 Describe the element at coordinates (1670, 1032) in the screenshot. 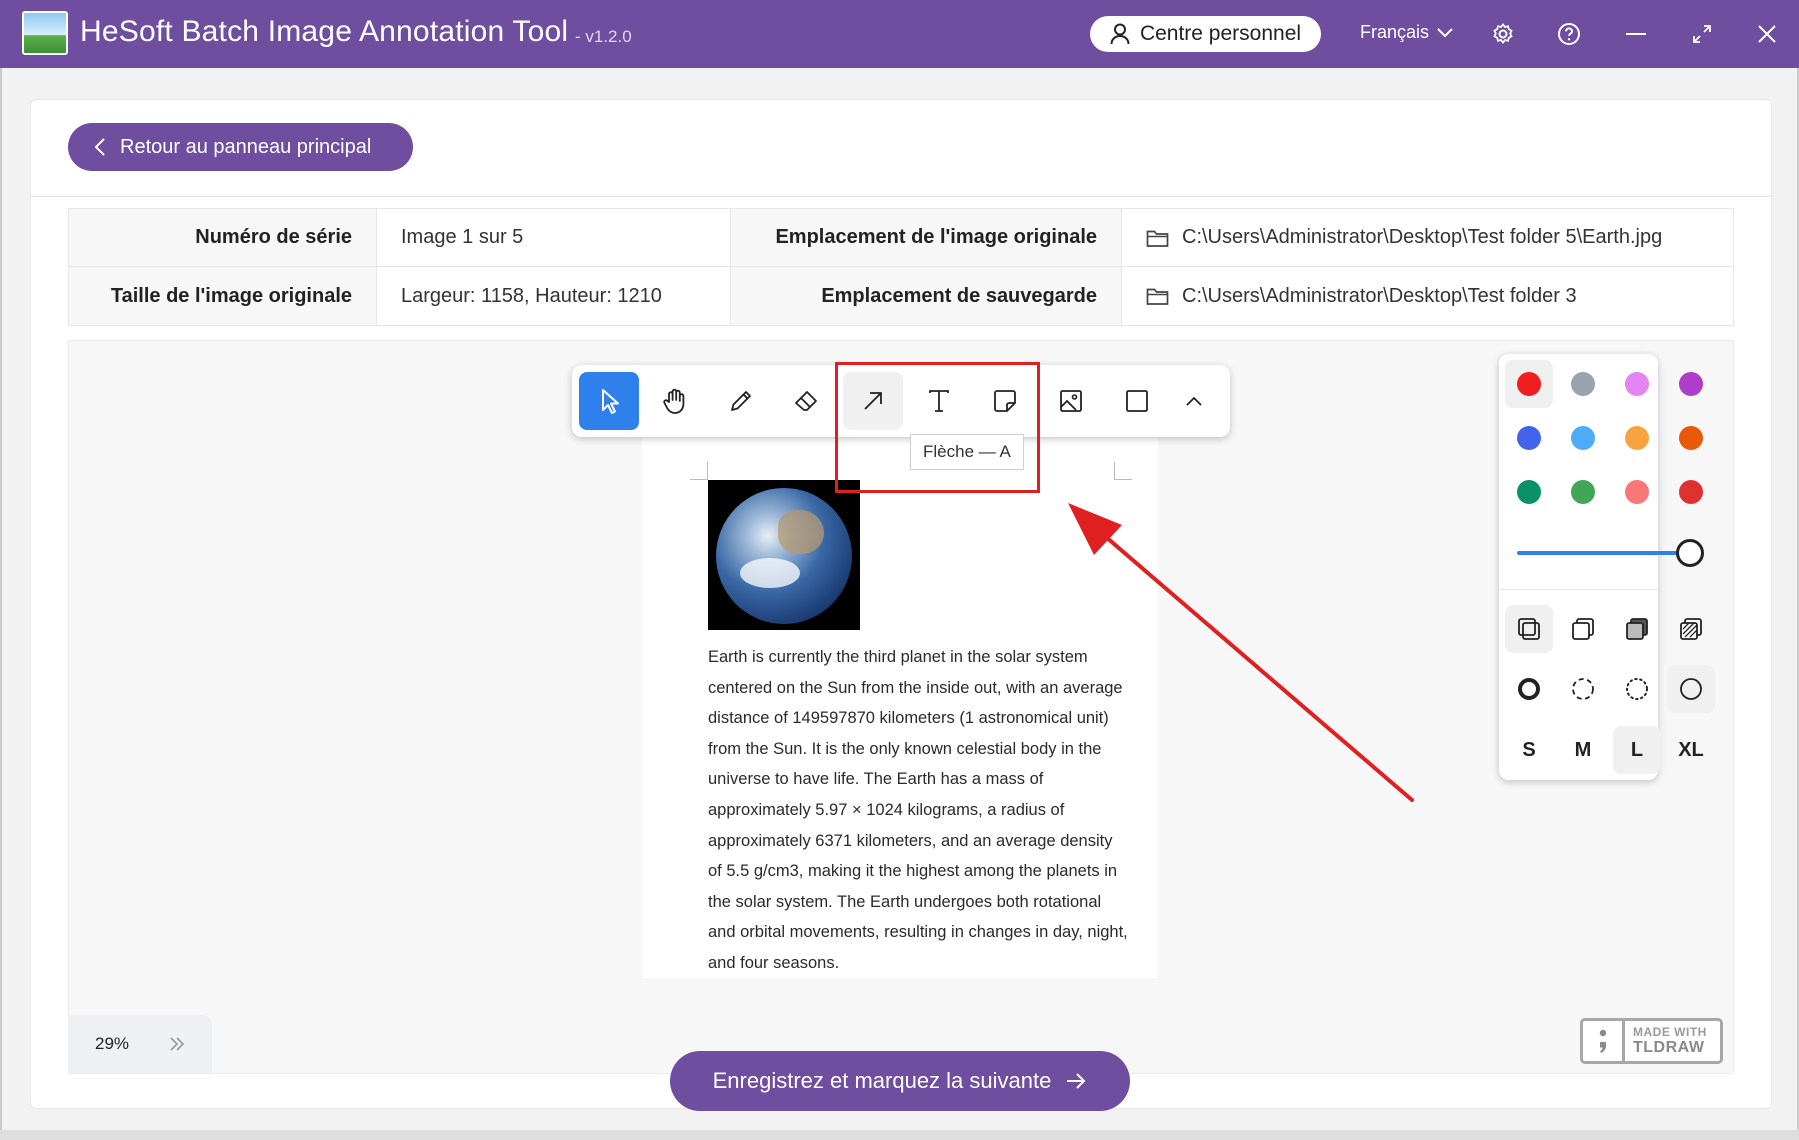

I see `tldraw-badge-line1: MADE WITH` at that location.